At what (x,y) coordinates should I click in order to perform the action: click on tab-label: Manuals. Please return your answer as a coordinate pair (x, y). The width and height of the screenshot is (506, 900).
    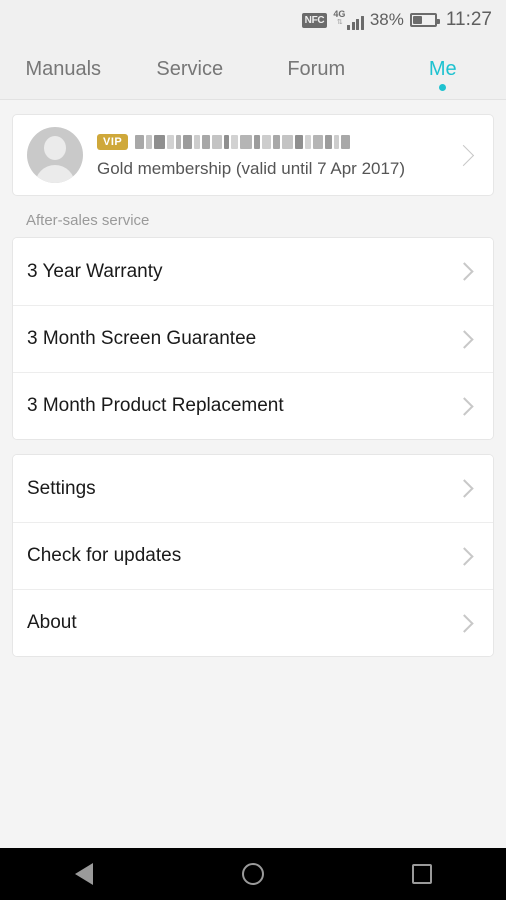
    Looking at the image, I should click on (63, 69).